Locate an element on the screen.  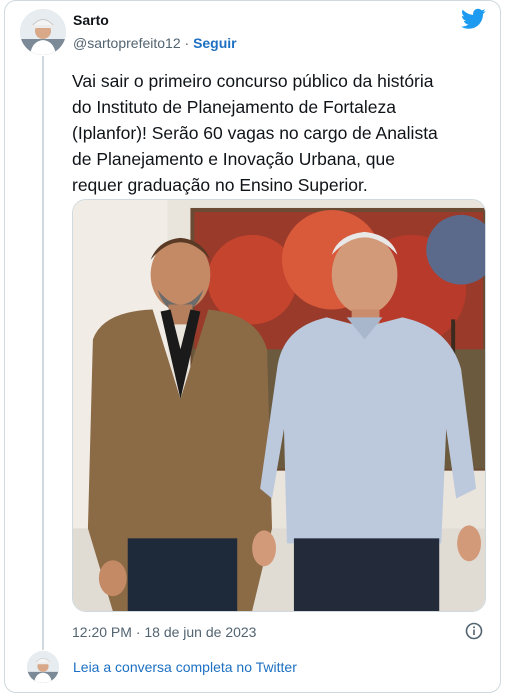
author-handle: @sartoprefeito12 is located at coordinates (127, 43).